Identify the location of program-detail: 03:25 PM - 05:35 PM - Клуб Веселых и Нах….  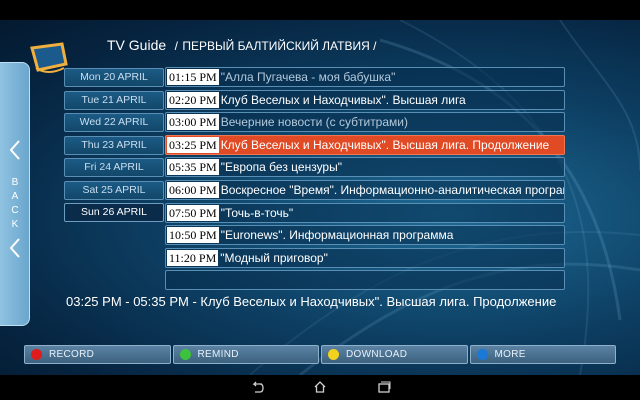
(311, 301).